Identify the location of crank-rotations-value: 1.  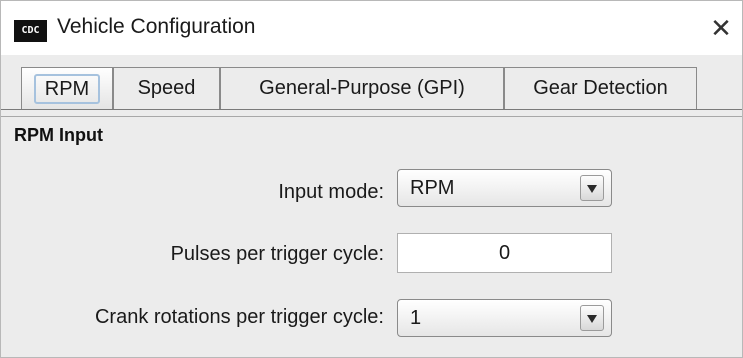
(416, 318).